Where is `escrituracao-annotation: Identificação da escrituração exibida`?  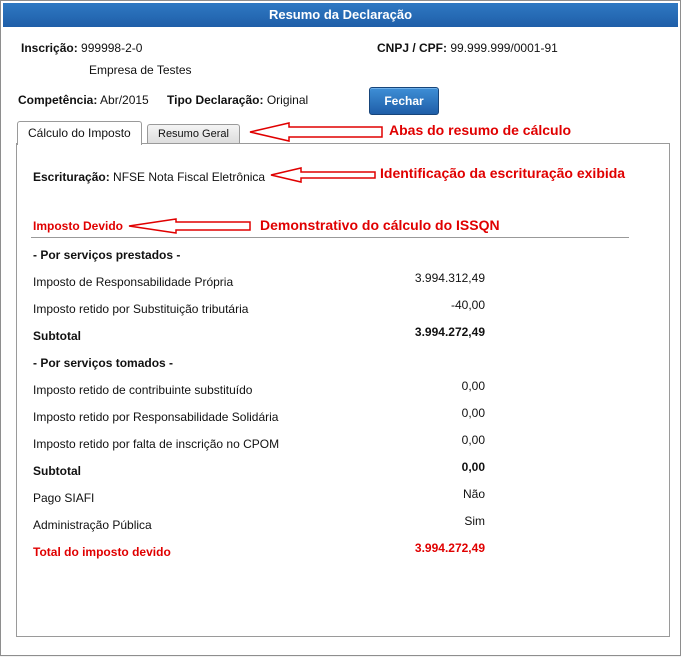 escrituracao-annotation: Identificação da escrituração exibida is located at coordinates (503, 173).